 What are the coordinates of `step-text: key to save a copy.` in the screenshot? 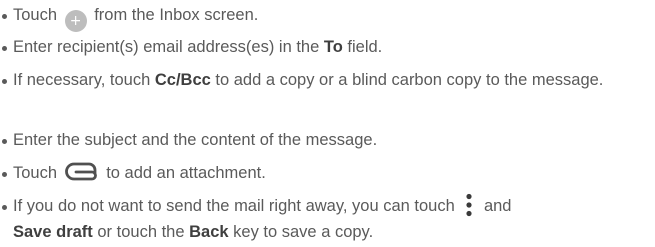 It's located at (301, 232).